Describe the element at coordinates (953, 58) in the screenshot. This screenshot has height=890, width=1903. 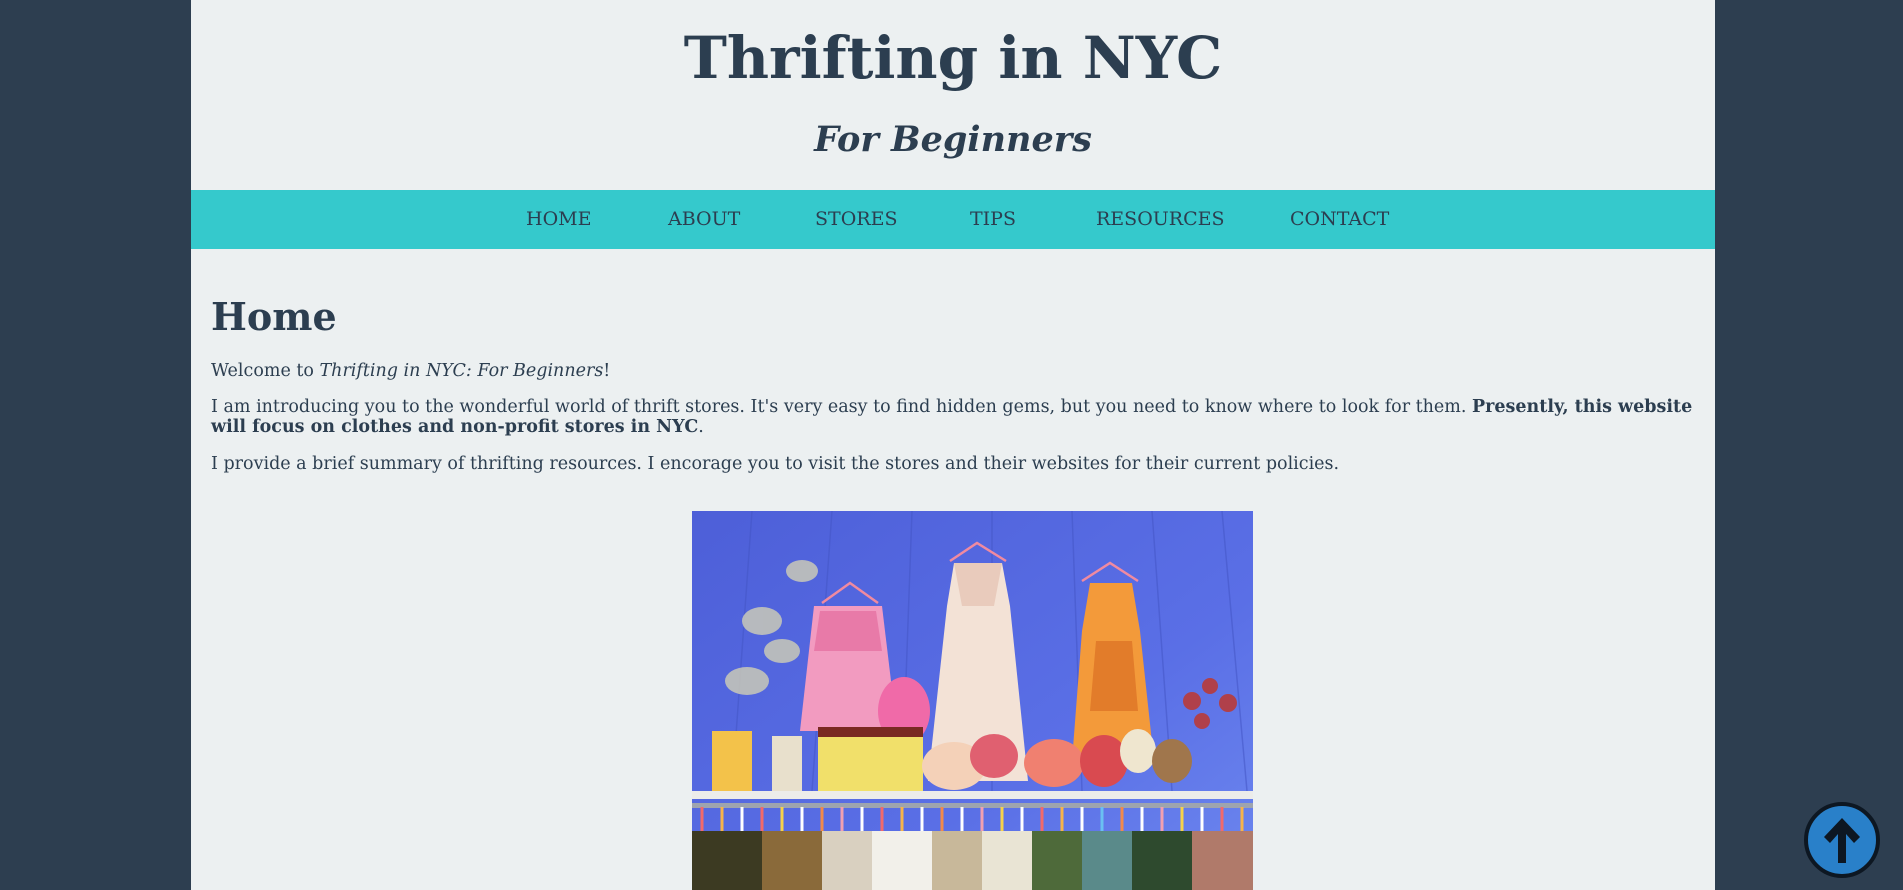
I see `site-title: Thrifting in NYC` at that location.